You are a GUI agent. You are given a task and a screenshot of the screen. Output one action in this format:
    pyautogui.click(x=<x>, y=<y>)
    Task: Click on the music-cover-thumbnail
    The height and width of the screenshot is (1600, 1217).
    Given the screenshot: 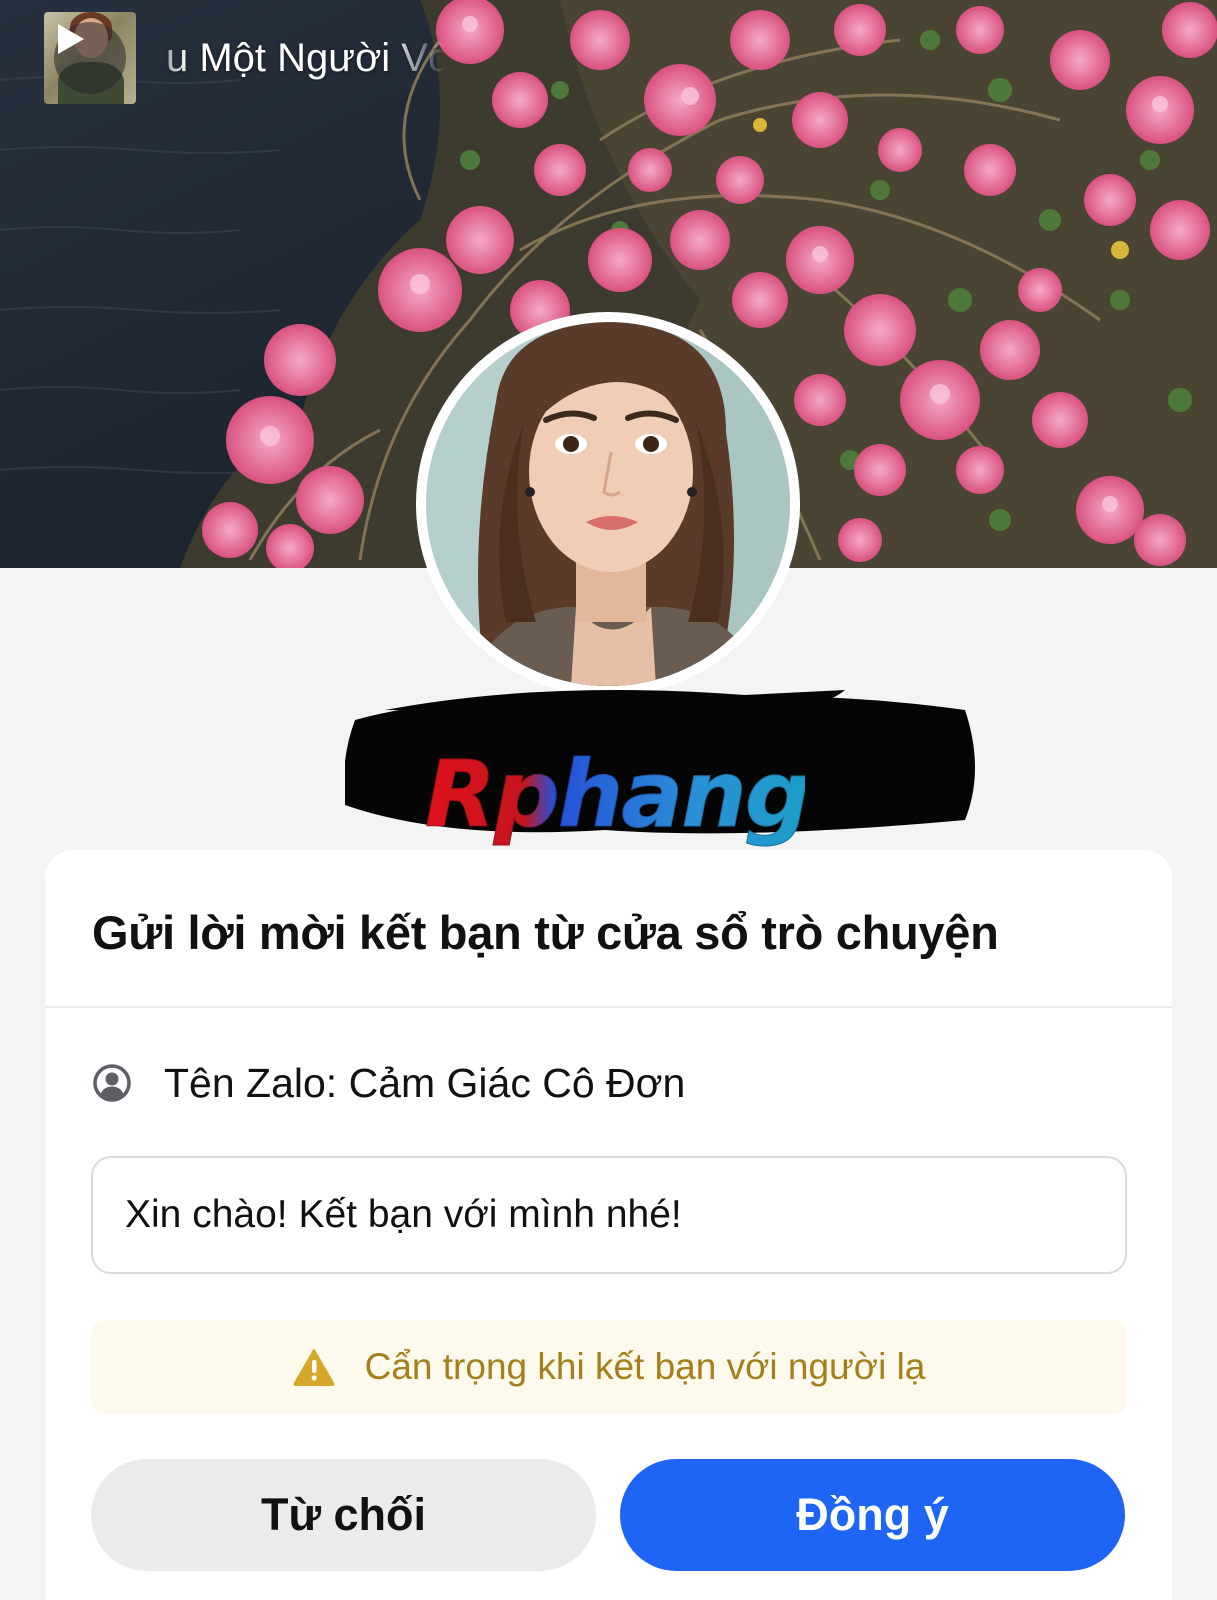 What is the action you would take?
    pyautogui.click(x=90, y=58)
    